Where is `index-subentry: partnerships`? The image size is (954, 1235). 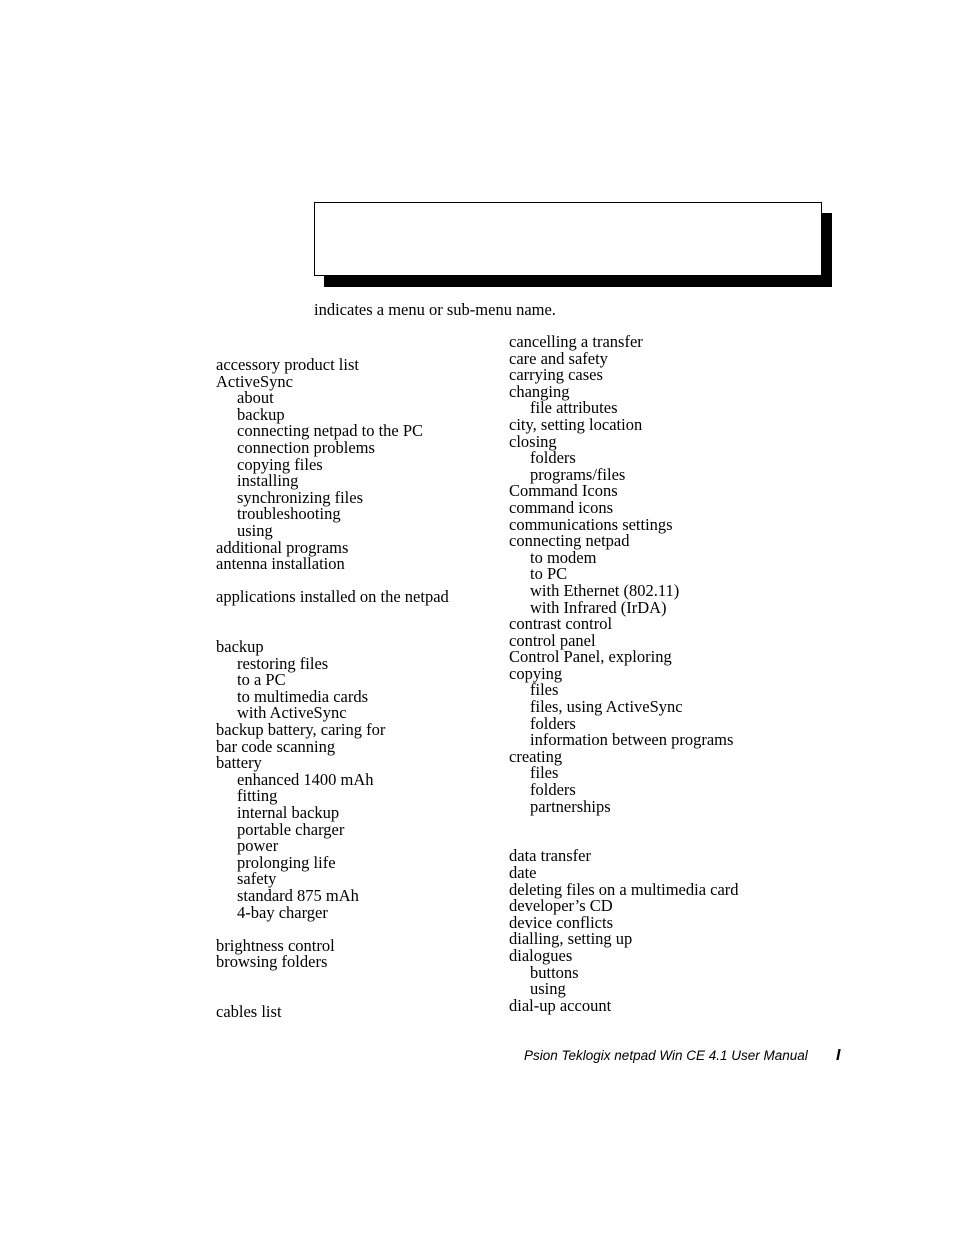 index-subentry: partnerships is located at coordinates (570, 806).